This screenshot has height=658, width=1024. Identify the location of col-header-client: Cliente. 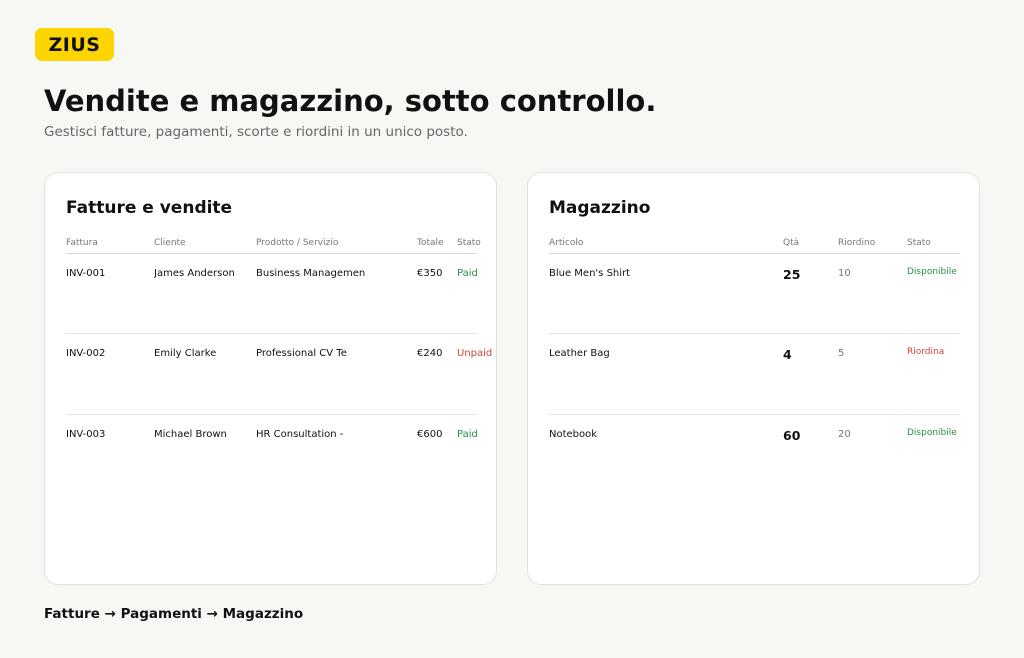
(170, 243).